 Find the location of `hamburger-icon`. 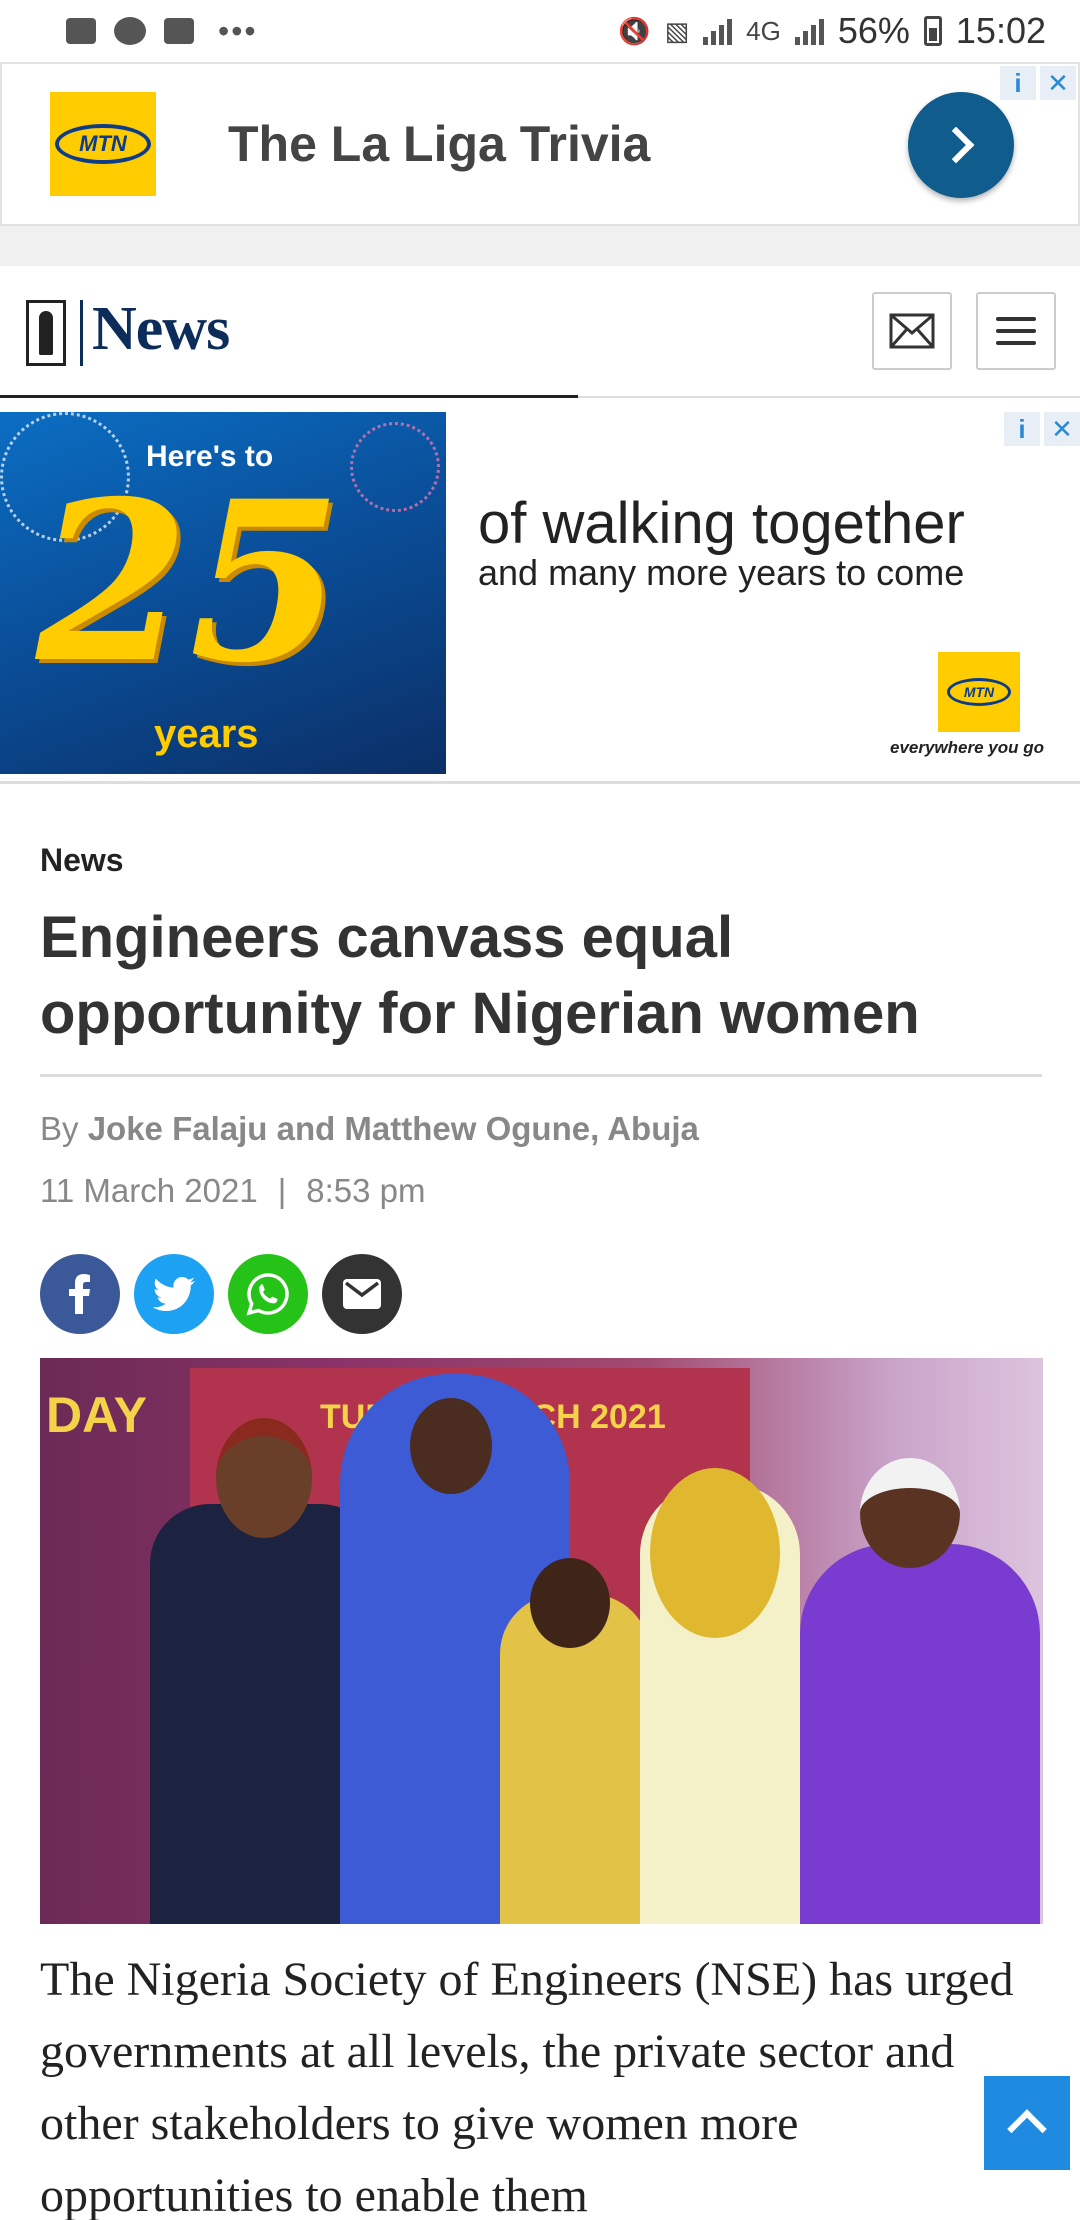

hamburger-icon is located at coordinates (1016, 331).